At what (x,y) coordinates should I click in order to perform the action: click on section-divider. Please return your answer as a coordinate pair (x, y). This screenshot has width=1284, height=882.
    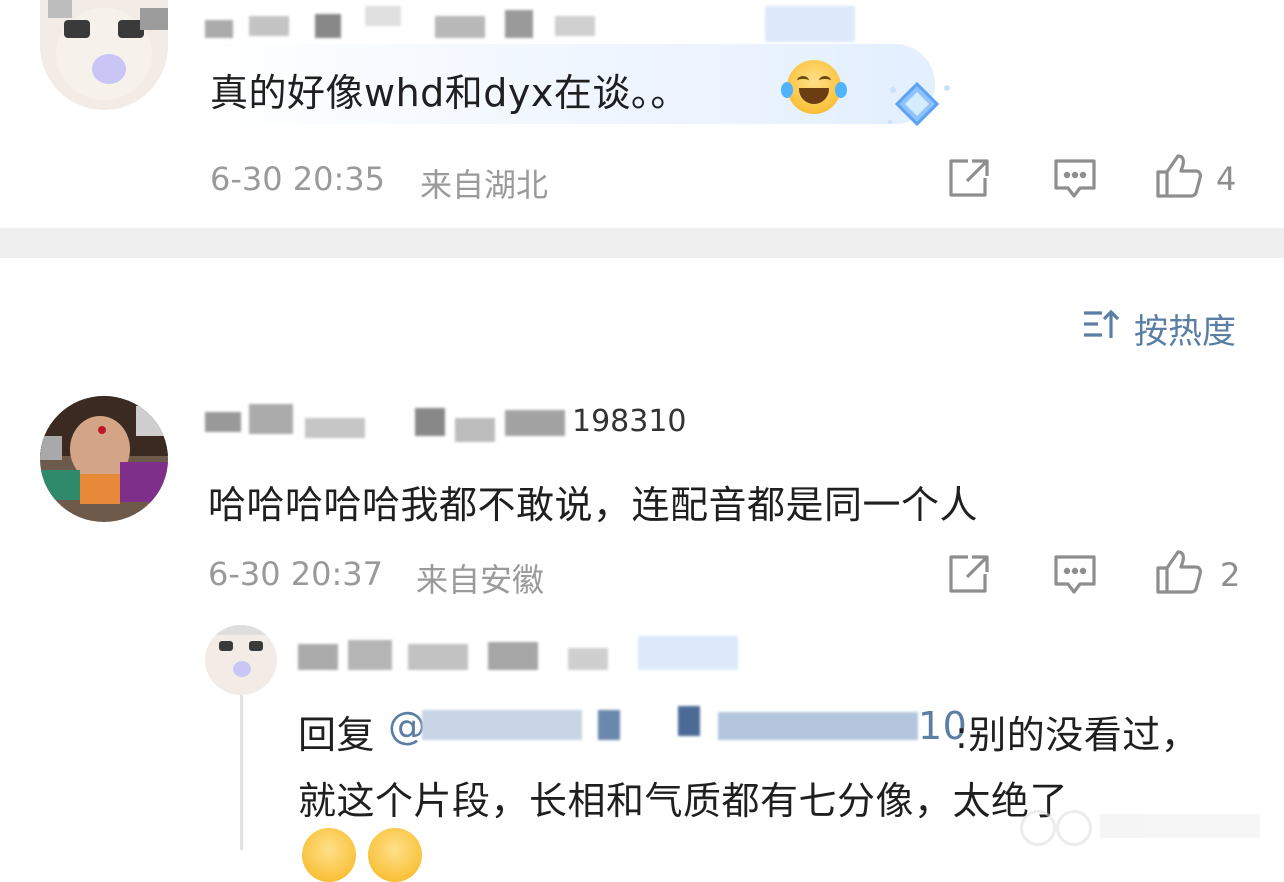
    Looking at the image, I should click on (642, 243).